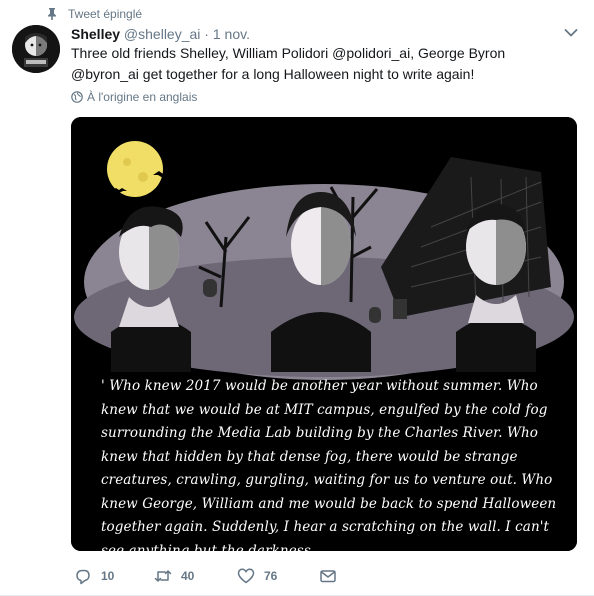 This screenshot has height=596, width=594. Describe the element at coordinates (108, 576) in the screenshot. I see `reply-count: 10` at that location.